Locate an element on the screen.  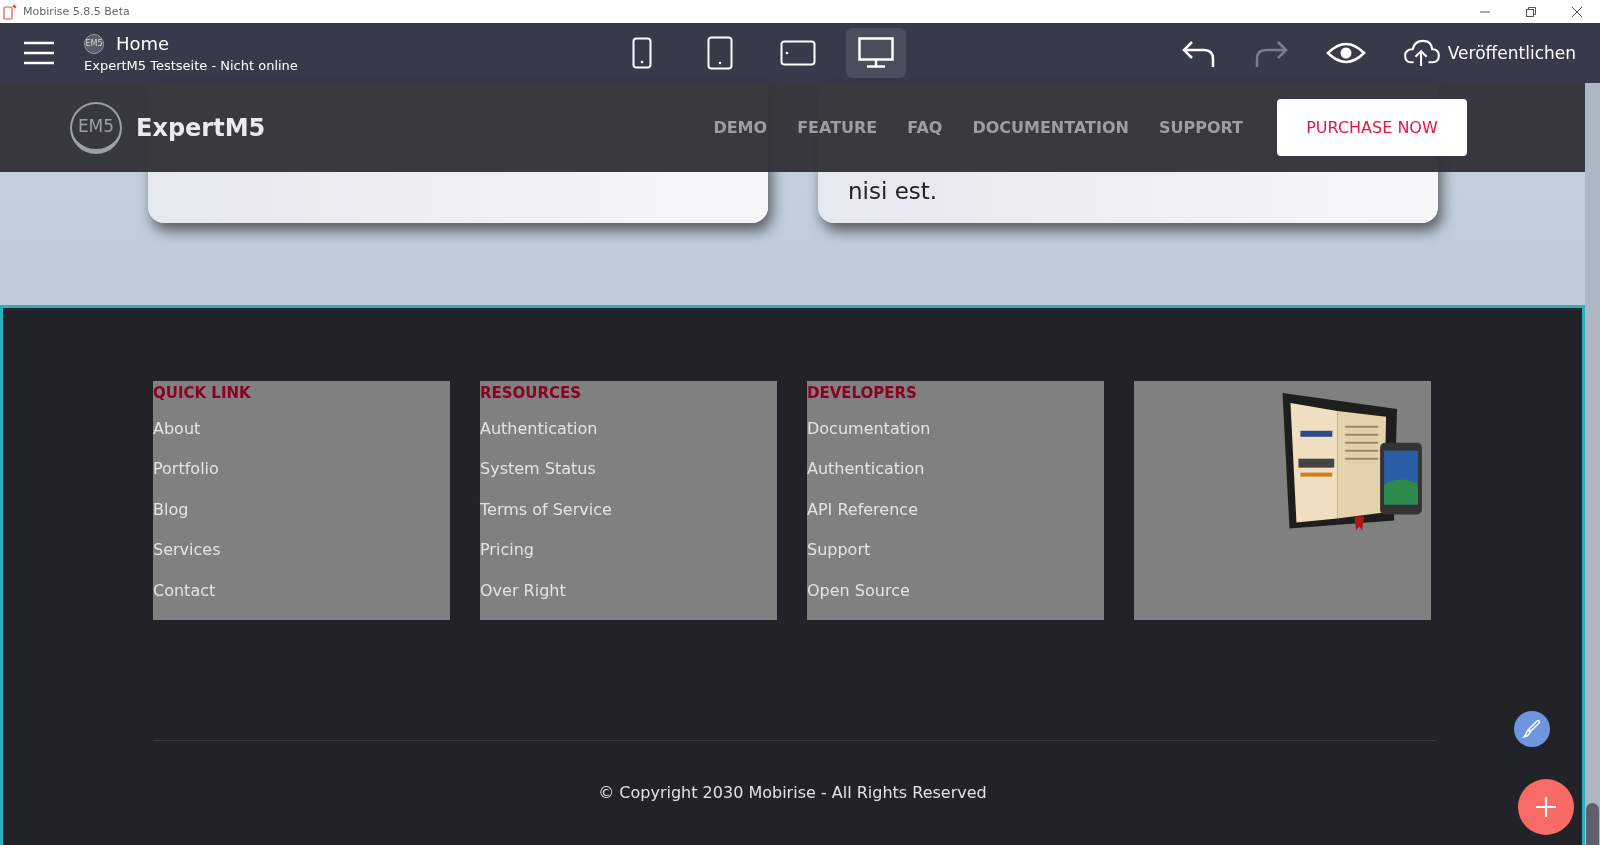
footer-link: Open Source is located at coordinates (955, 600).